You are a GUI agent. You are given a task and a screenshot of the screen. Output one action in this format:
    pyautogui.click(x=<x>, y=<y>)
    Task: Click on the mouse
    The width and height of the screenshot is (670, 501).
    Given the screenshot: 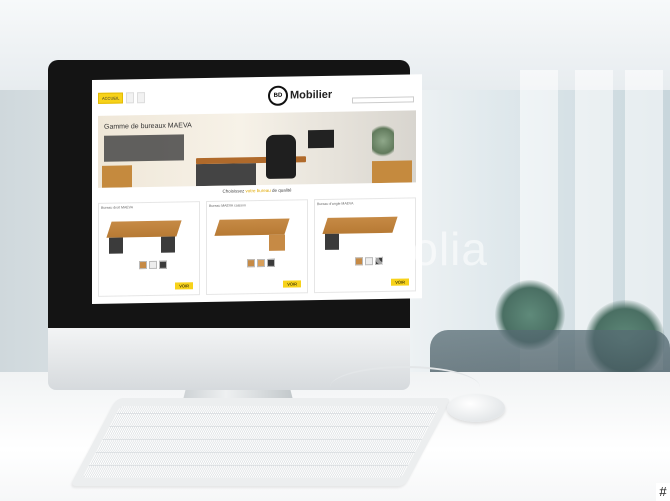 What is the action you would take?
    pyautogui.click(x=476, y=408)
    